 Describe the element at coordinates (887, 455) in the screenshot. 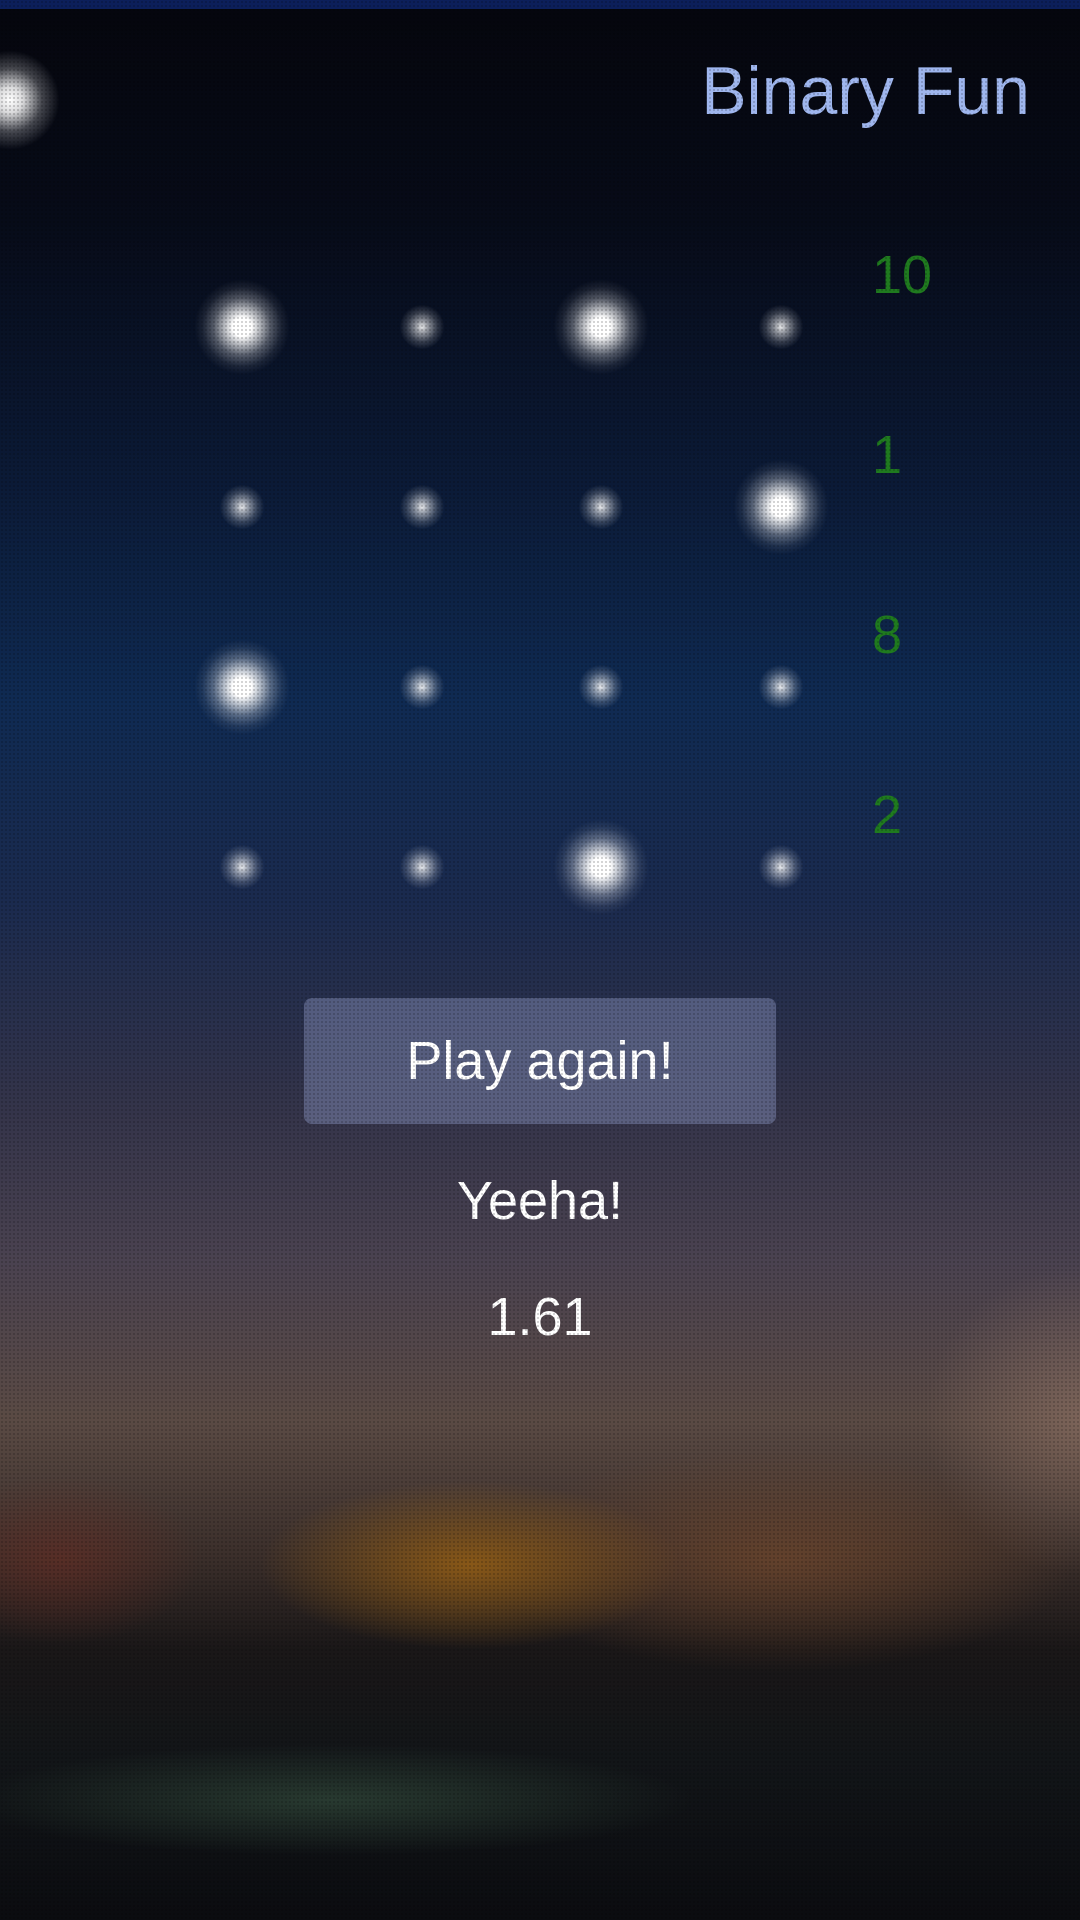

I see `row-target-value: 1` at that location.